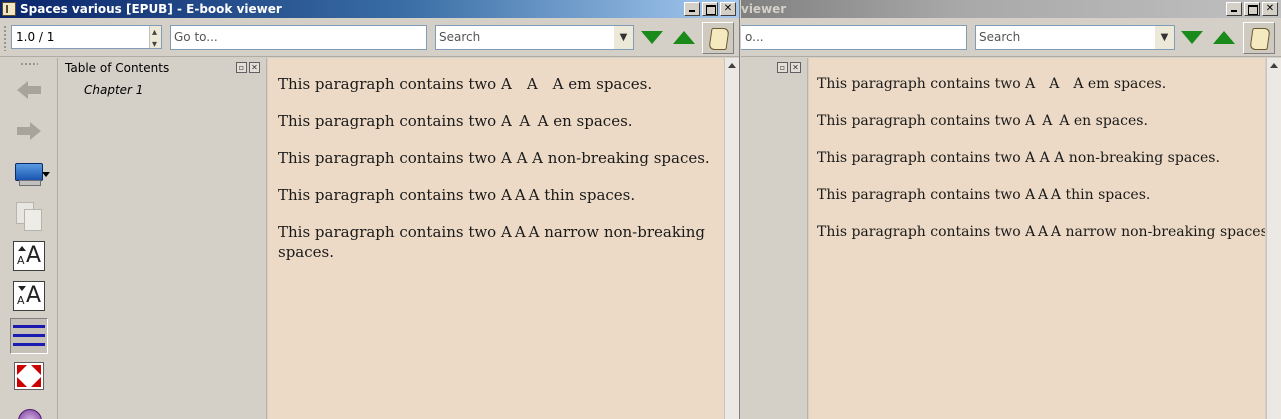 This screenshot has height=419, width=1281. I want to click on font-larger-button: AA, so click(29, 256).